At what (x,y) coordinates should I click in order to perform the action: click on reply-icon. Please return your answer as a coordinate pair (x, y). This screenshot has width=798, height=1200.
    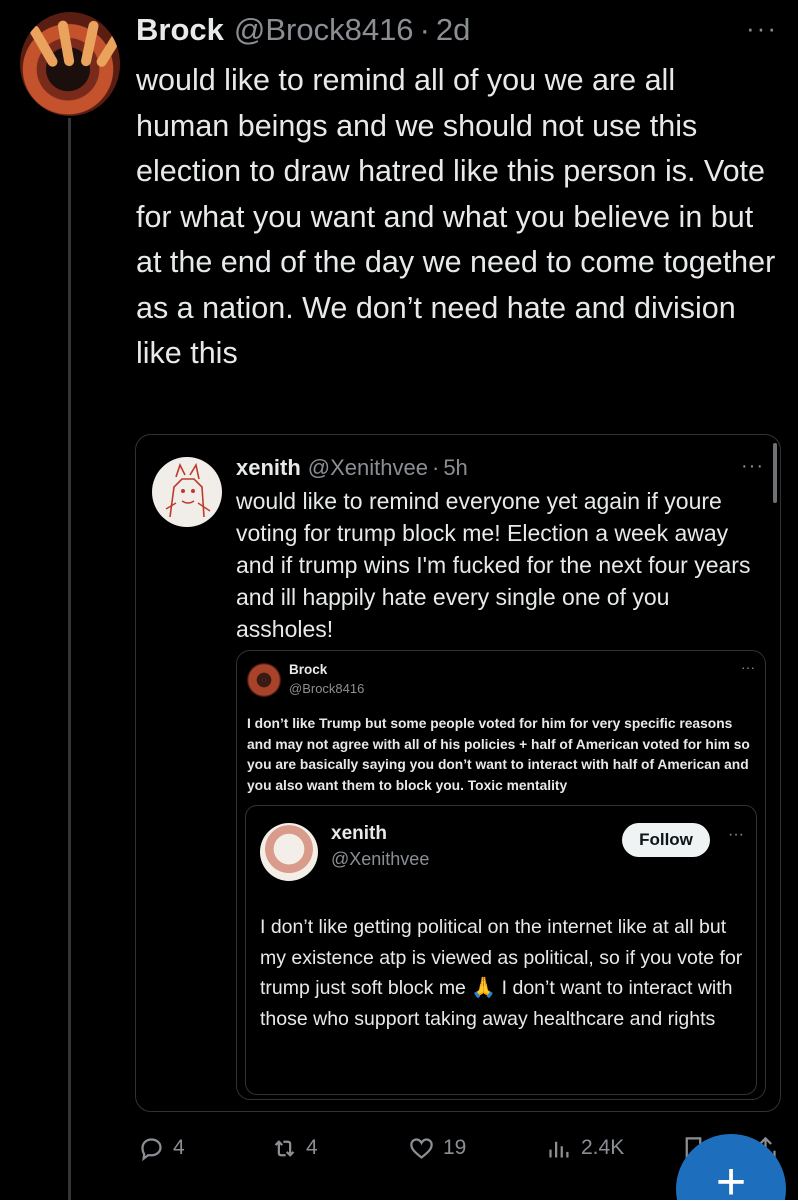
    Looking at the image, I should click on (151, 1149).